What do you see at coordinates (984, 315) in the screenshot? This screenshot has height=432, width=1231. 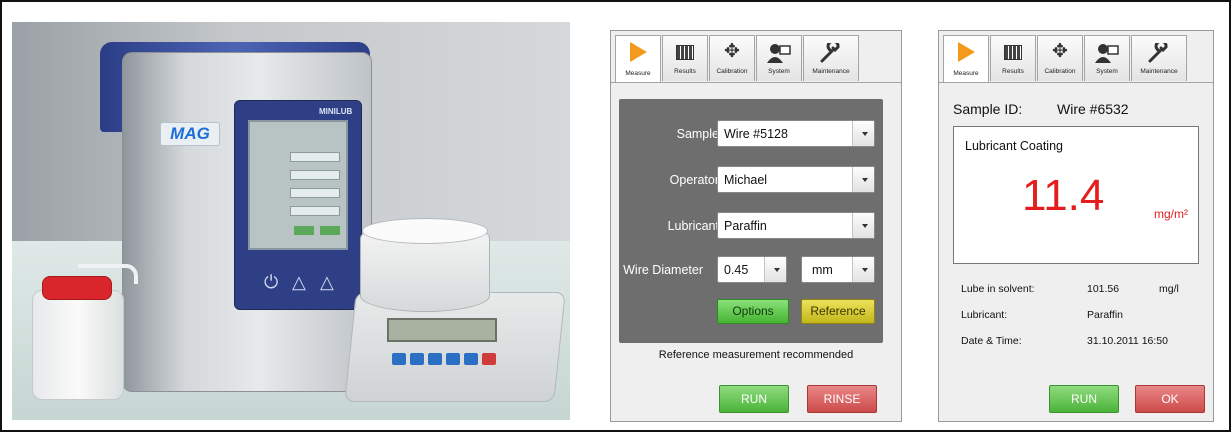 I see `lubricant-label: Lubricant:` at bounding box center [984, 315].